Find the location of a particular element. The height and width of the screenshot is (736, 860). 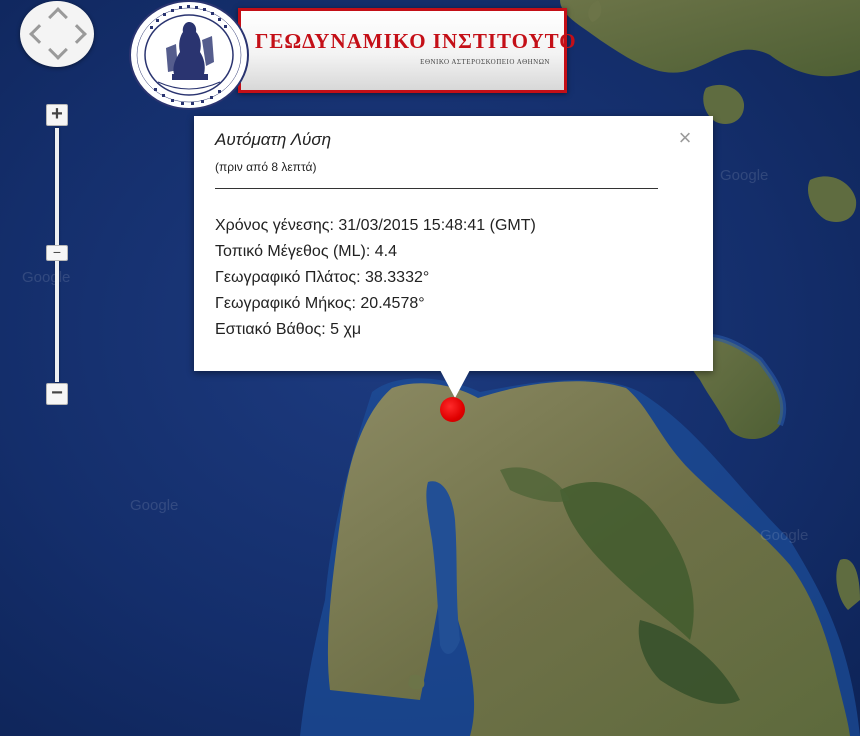

focal-depth: Εστιακό Βάθος: 5 χμ is located at coordinates (288, 329).